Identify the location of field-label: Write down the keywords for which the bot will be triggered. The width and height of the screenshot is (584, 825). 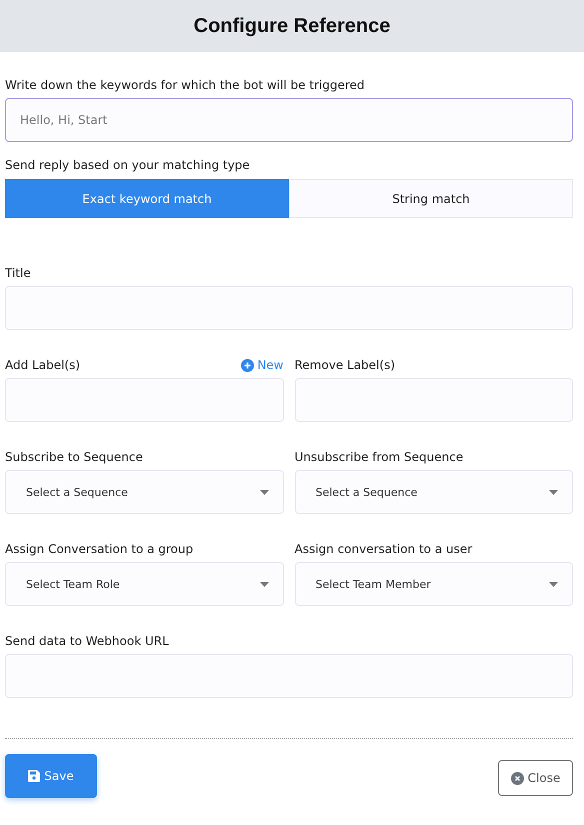
(185, 85).